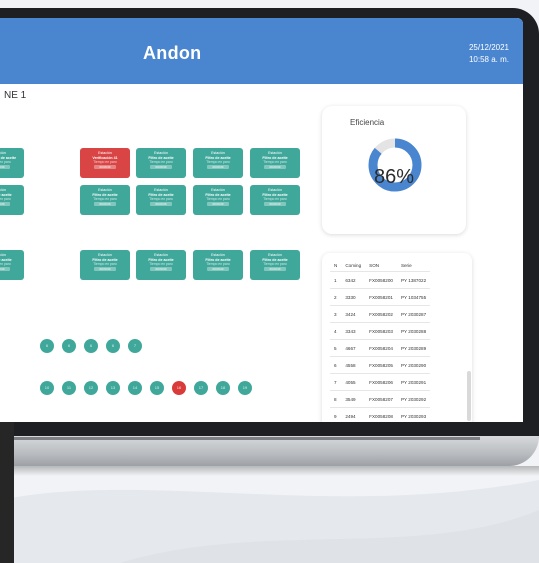 The height and width of the screenshot is (563, 539). Describe the element at coordinates (413, 414) in the screenshot. I see `table-cell: PY 2030293` at that location.